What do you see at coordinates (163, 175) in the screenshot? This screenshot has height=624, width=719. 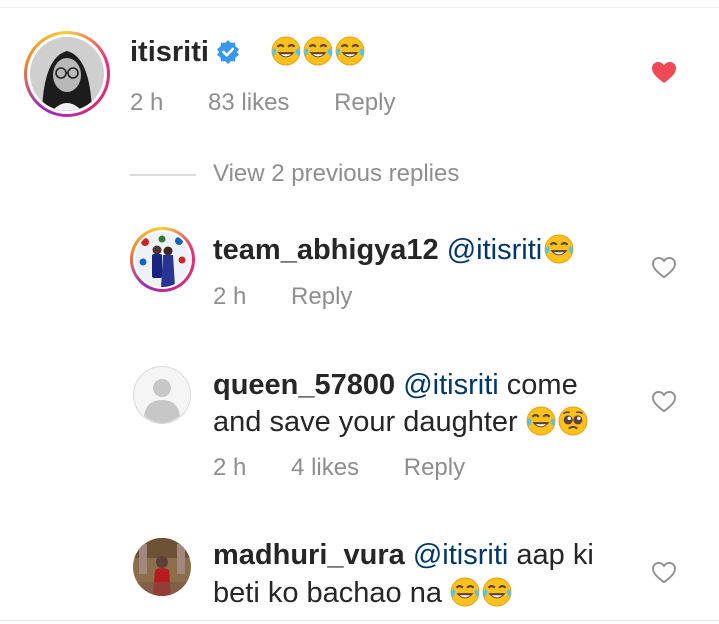 I see `view-replies-divider` at bounding box center [163, 175].